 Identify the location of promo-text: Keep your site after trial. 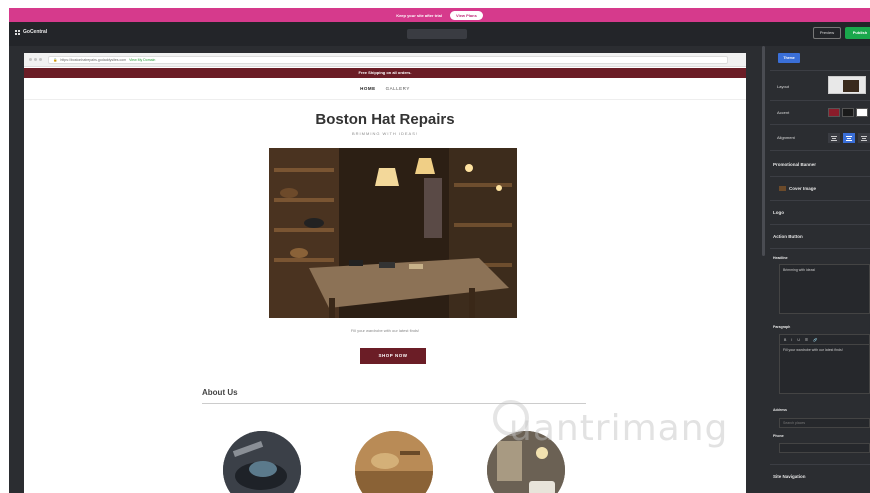
(419, 15).